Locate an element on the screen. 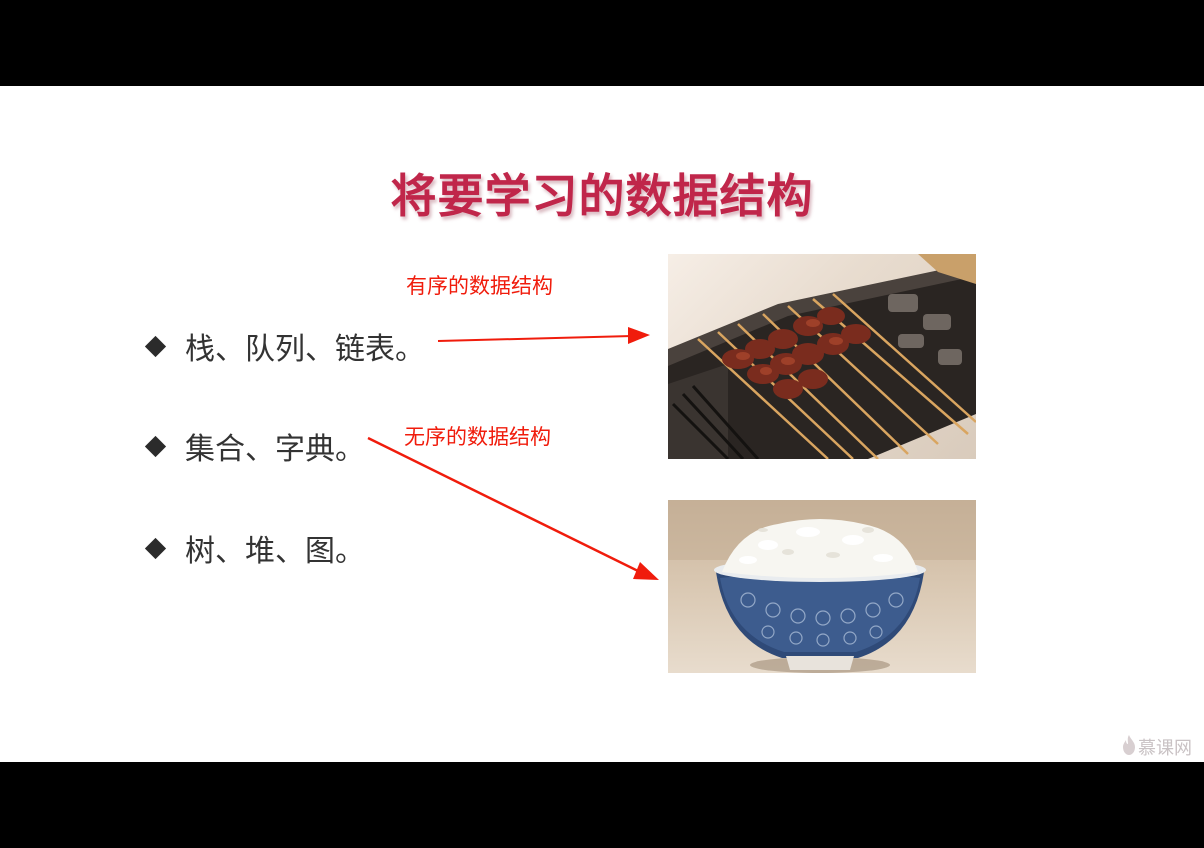  imooc-watermark: 慕课网 is located at coordinates (1157, 747).